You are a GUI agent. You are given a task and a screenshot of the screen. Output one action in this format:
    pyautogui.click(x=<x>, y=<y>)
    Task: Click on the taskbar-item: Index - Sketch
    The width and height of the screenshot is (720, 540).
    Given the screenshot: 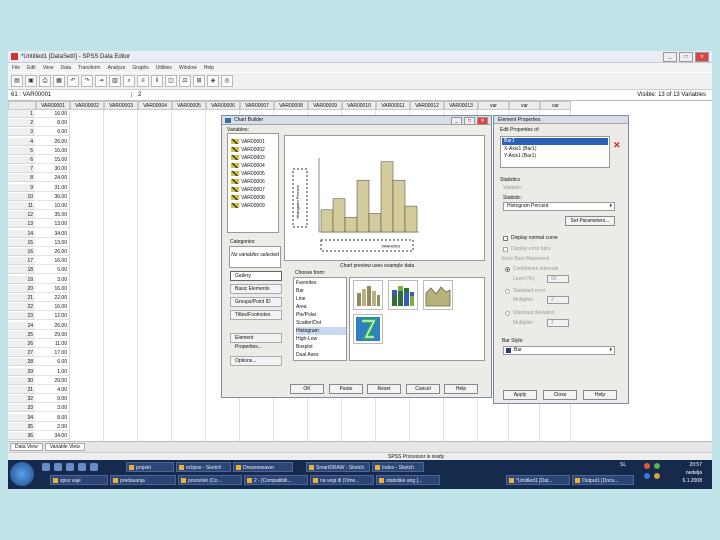 What is the action you would take?
    pyautogui.click(x=398, y=467)
    